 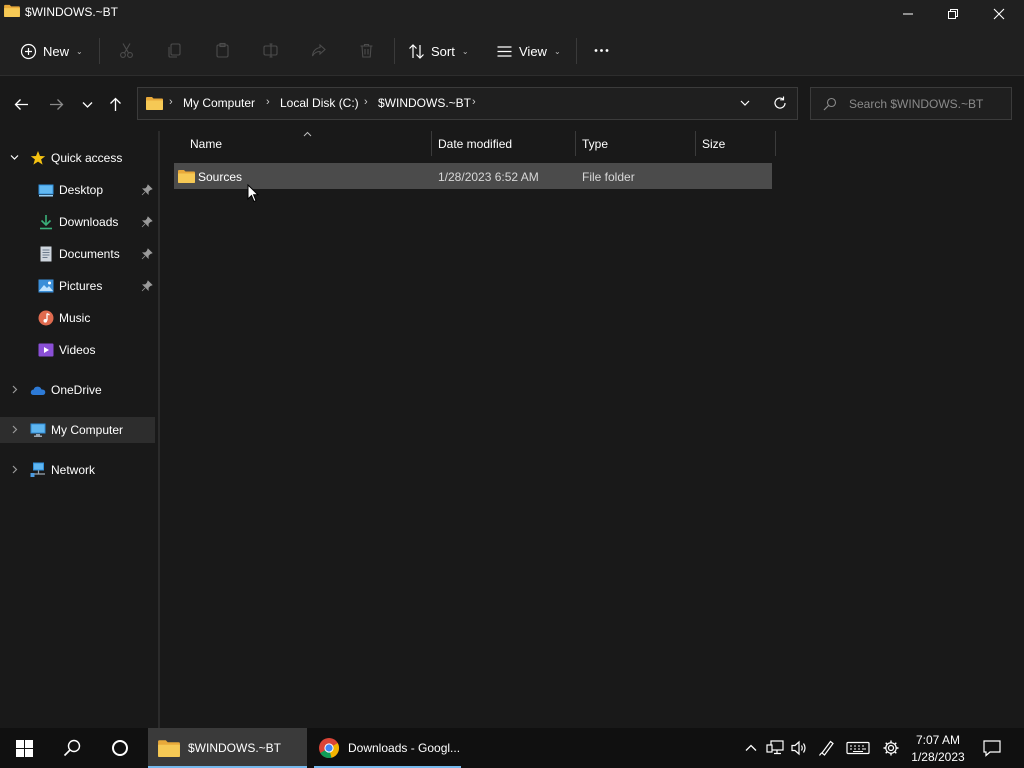 What do you see at coordinates (38, 158) in the screenshot?
I see `star-icon` at bounding box center [38, 158].